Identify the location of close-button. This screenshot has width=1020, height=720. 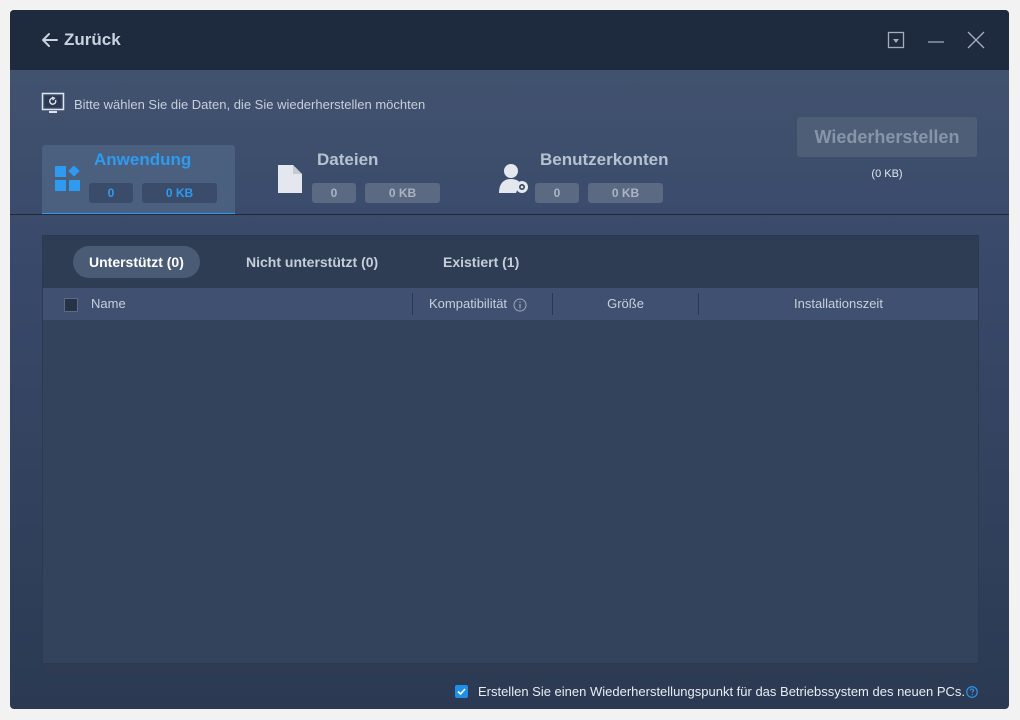
(976, 40).